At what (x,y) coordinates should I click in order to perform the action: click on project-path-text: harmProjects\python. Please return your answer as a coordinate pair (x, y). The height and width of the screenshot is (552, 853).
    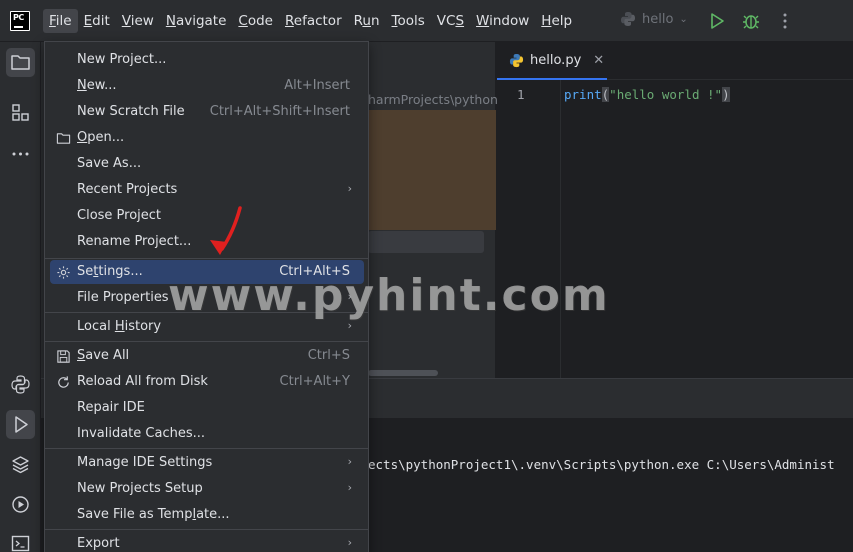
    Looking at the image, I should click on (433, 99).